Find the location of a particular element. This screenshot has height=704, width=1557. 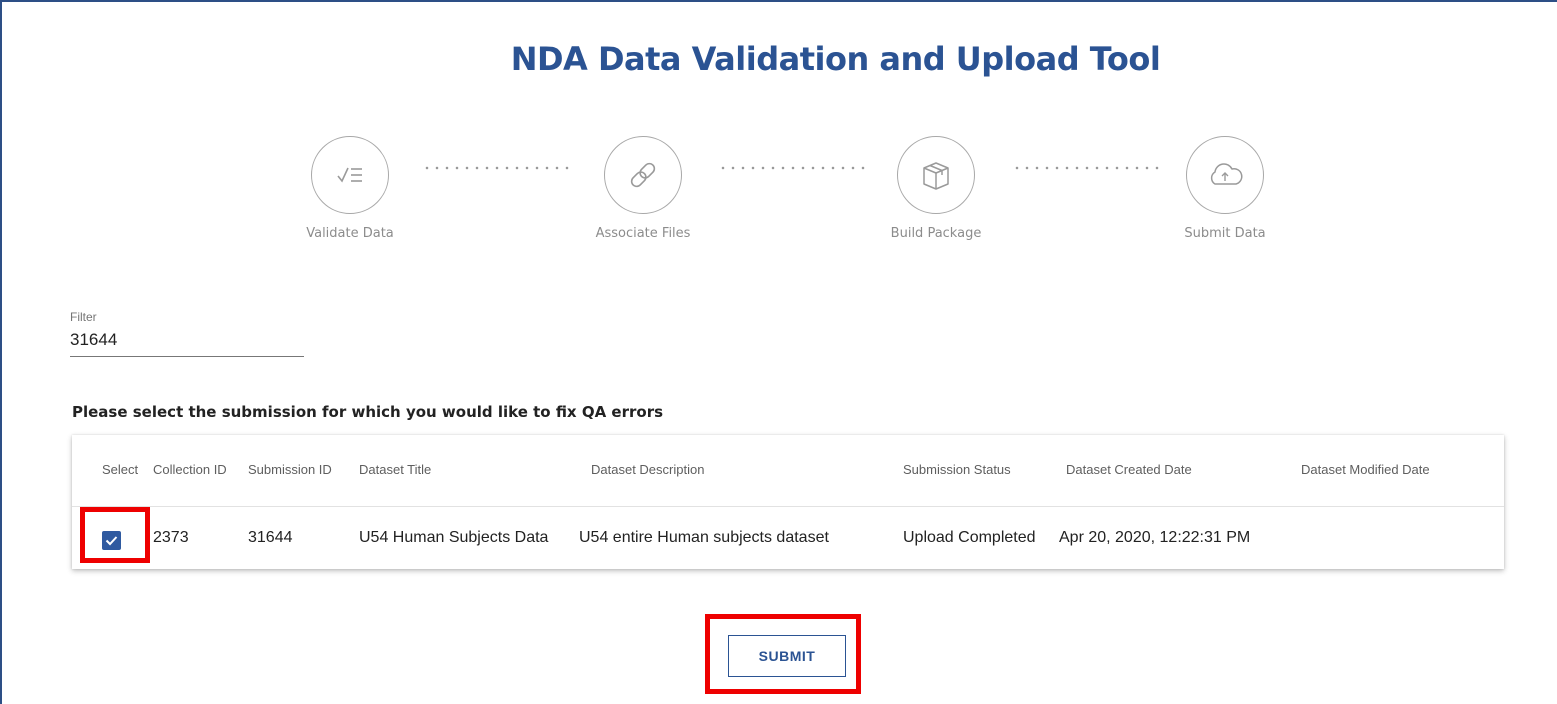

link-icon is located at coordinates (643, 175).